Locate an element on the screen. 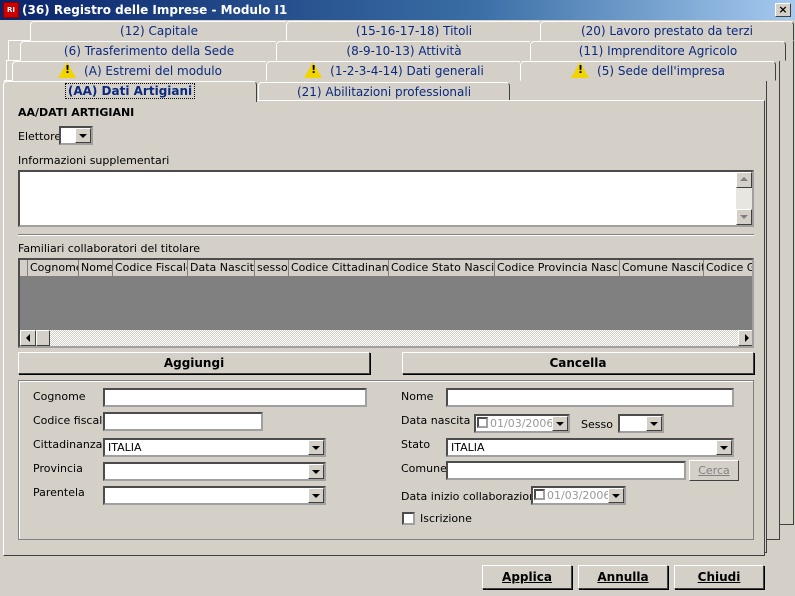 The image size is (795, 596). provincia-select is located at coordinates (214, 471).